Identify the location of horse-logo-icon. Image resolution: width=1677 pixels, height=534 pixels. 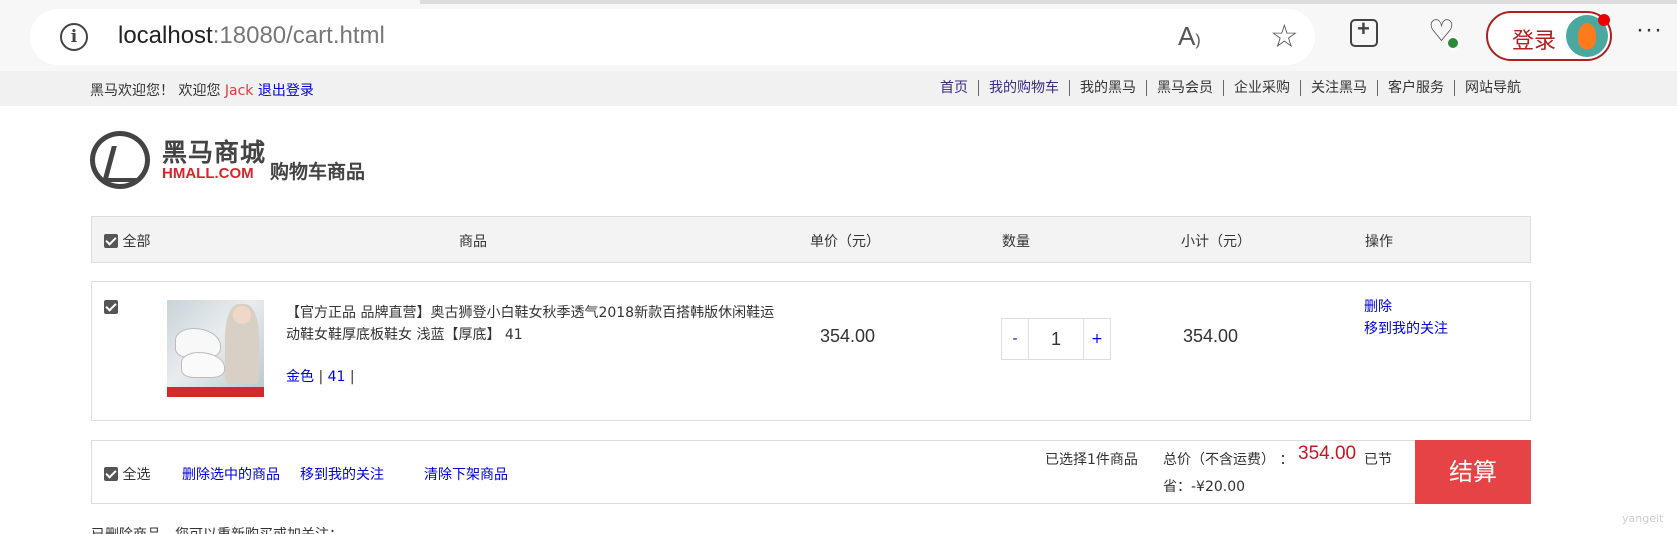
(120, 160).